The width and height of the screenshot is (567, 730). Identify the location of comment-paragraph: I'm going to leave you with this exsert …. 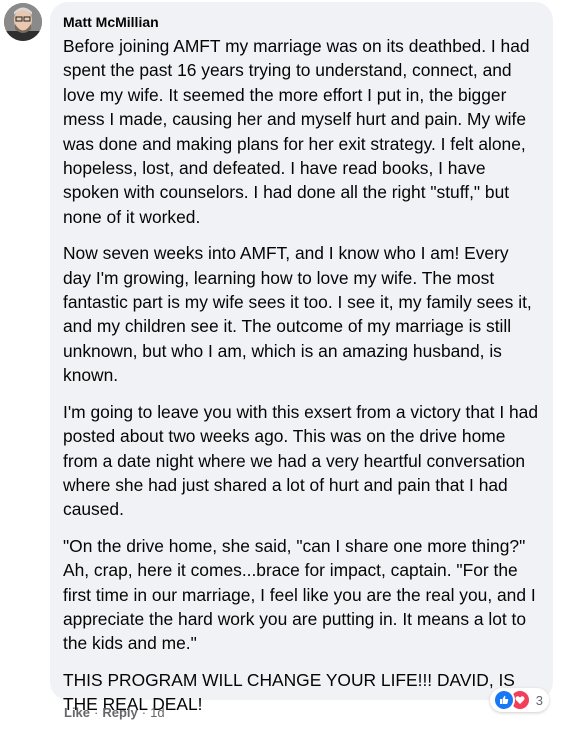
(301, 460).